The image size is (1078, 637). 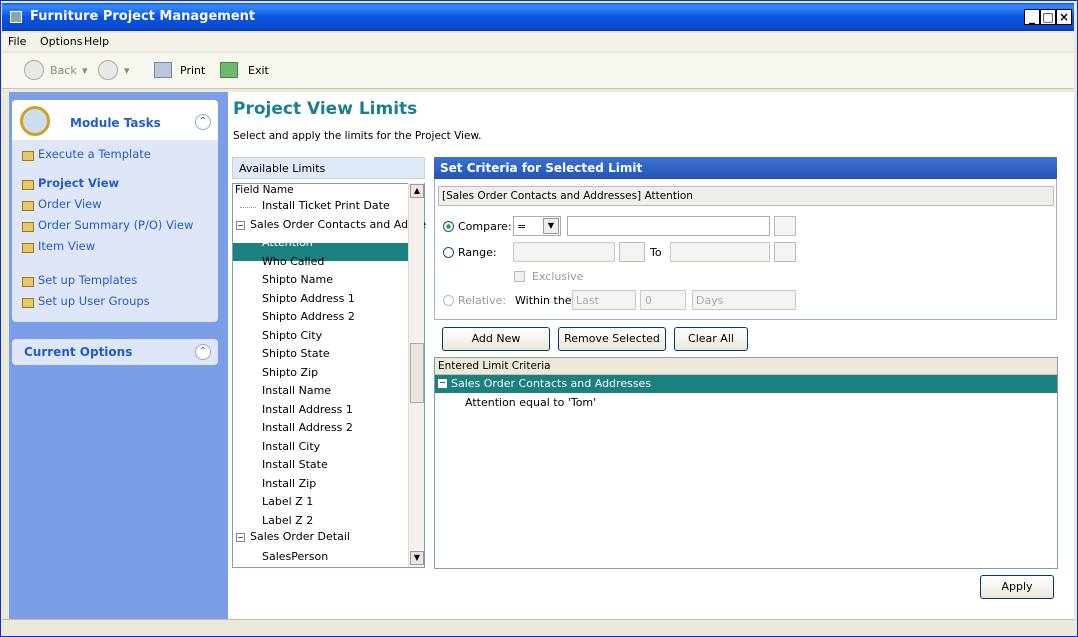 What do you see at coordinates (229, 70) in the screenshot?
I see `exit-icon` at bounding box center [229, 70].